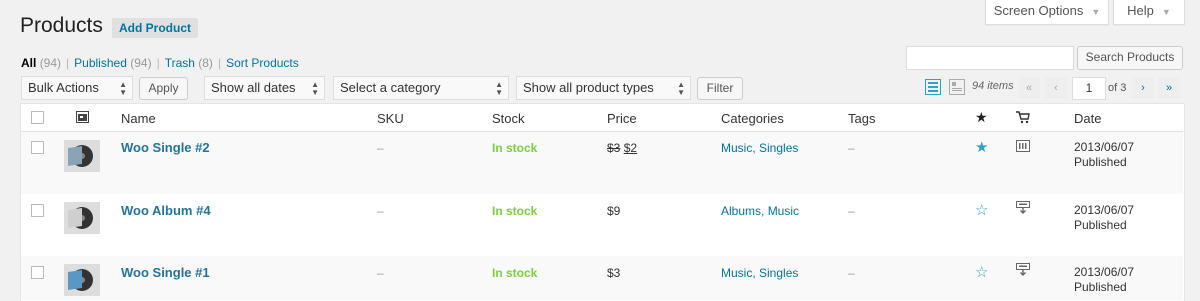  Describe the element at coordinates (1089, 88) in the screenshot. I see `current-page-input: 1` at that location.